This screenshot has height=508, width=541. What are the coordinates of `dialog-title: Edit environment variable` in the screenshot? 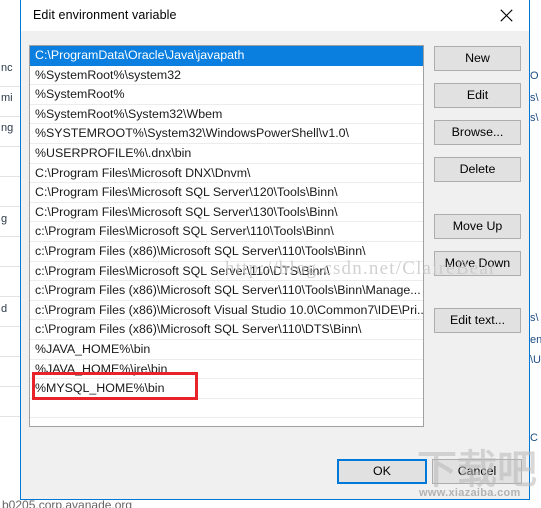 It's located at (105, 15).